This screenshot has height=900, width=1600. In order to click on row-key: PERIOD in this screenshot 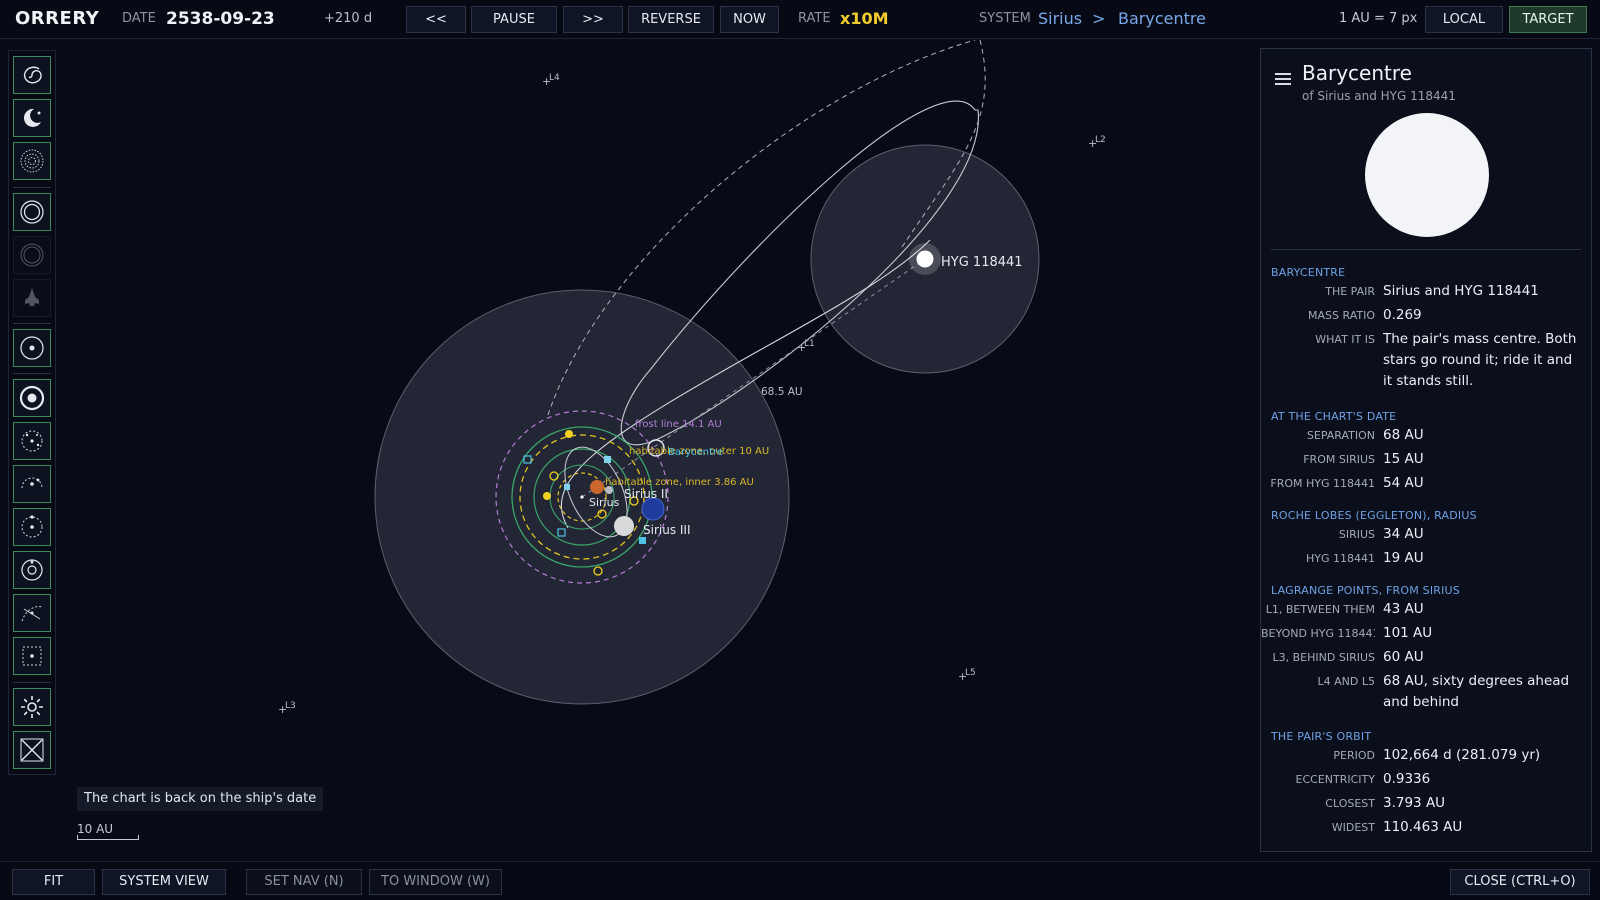, I will do `click(1354, 755)`.